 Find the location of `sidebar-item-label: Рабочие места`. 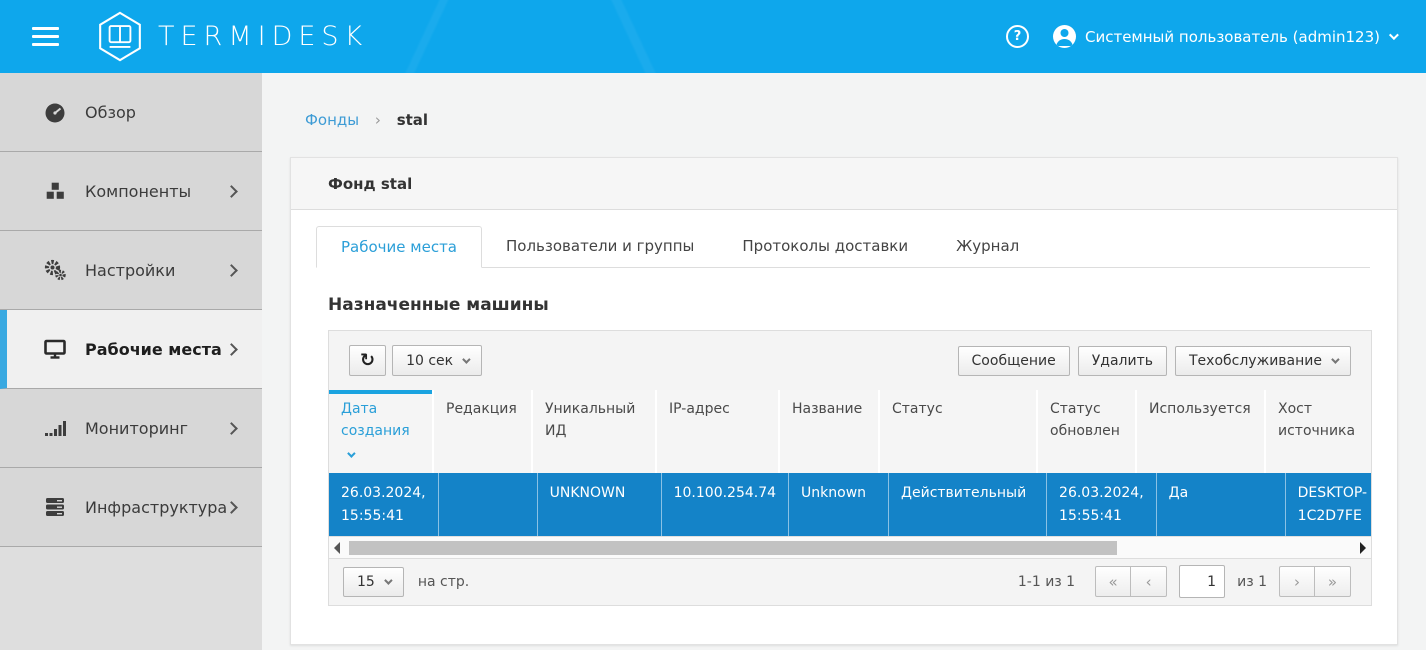

sidebar-item-label: Рабочие места is located at coordinates (153, 349).